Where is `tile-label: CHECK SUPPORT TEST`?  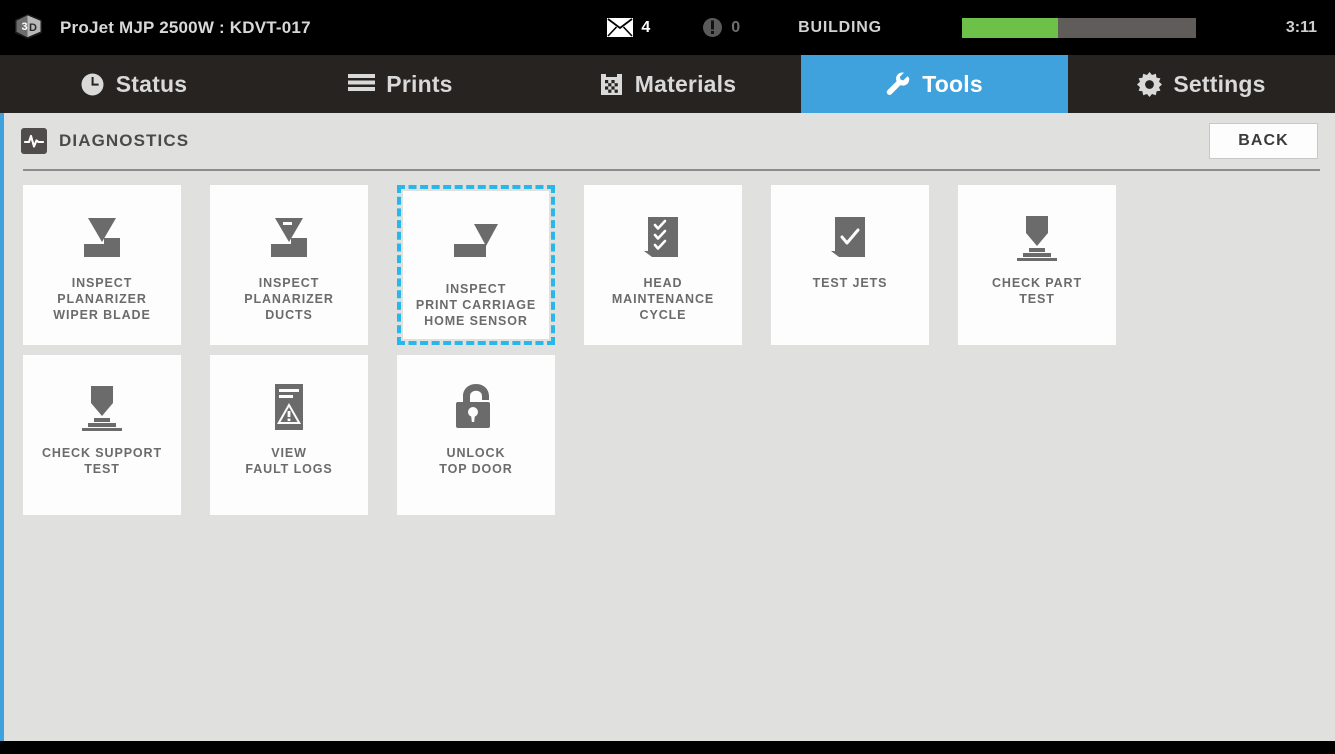
tile-label: CHECK SUPPORT TEST is located at coordinates (102, 461).